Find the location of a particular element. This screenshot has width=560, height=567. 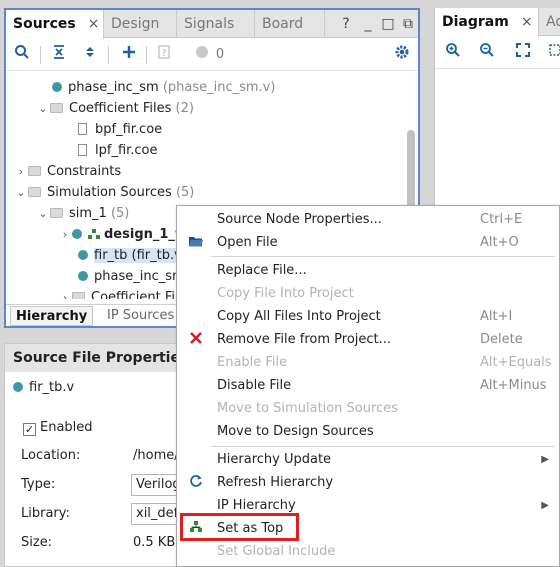

tab-hierarchy: Hierarchy is located at coordinates (52, 316).